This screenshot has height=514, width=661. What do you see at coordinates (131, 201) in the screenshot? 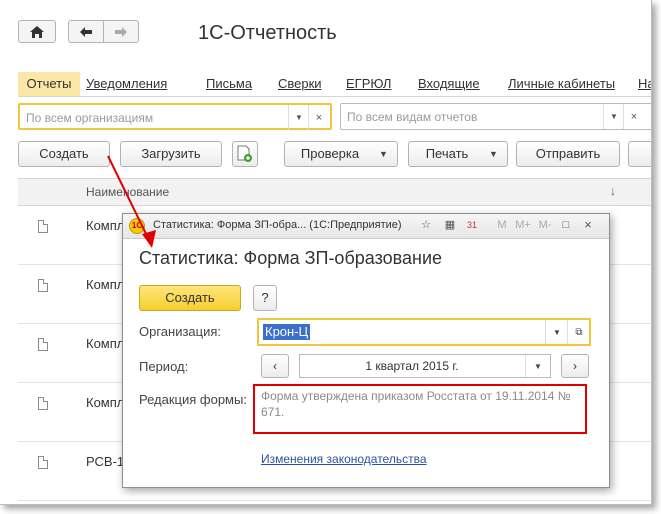
I see `annotation-arrow-icon` at bounding box center [131, 201].